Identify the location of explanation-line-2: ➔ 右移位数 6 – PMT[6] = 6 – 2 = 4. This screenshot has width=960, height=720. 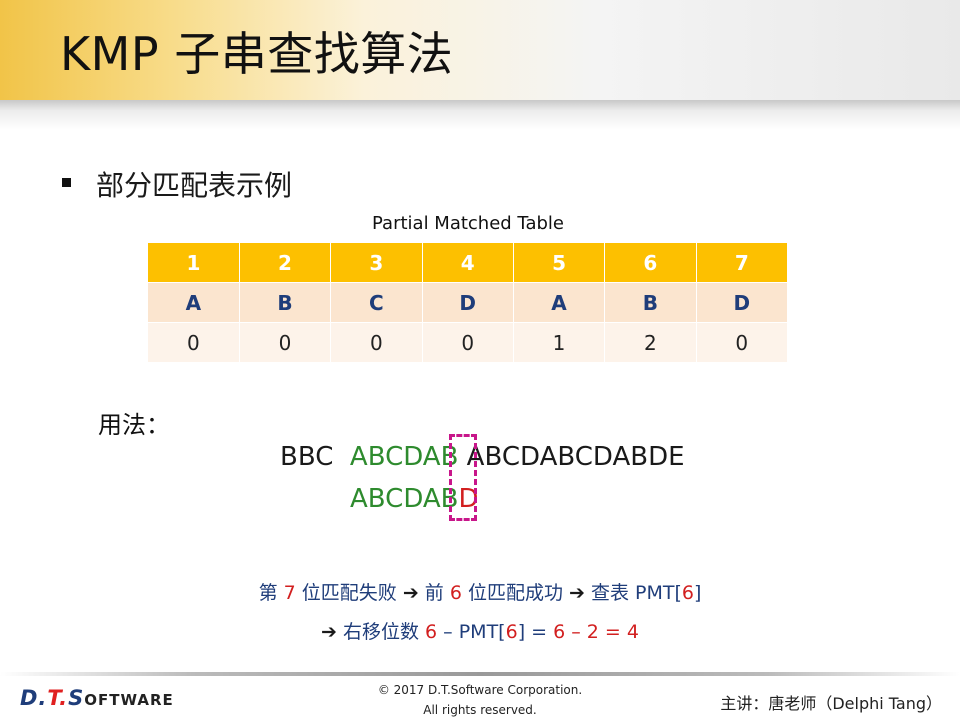
(480, 630).